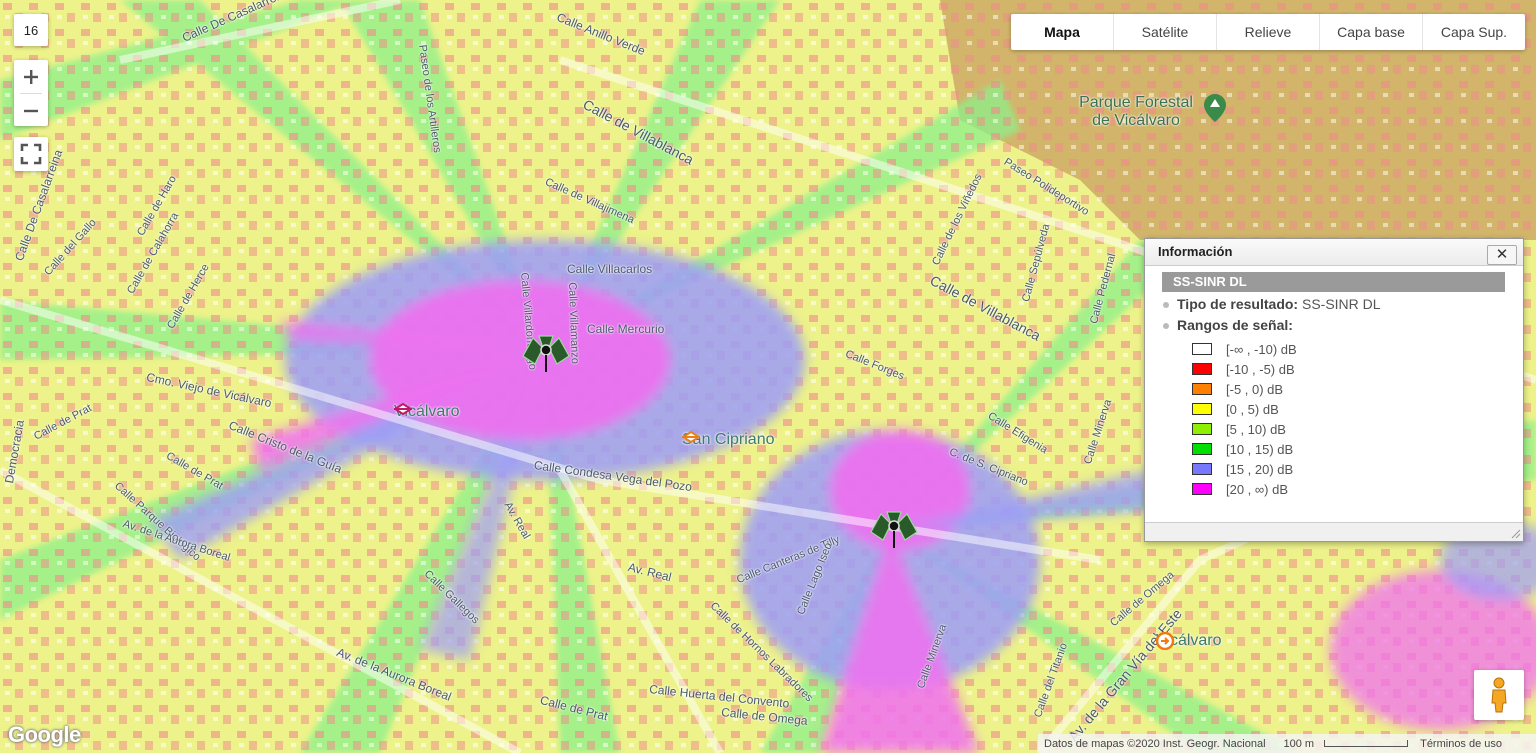  What do you see at coordinates (1272, 304) in the screenshot?
I see `result-type-row: Tipo de resultado: SS-SINR DL` at bounding box center [1272, 304].